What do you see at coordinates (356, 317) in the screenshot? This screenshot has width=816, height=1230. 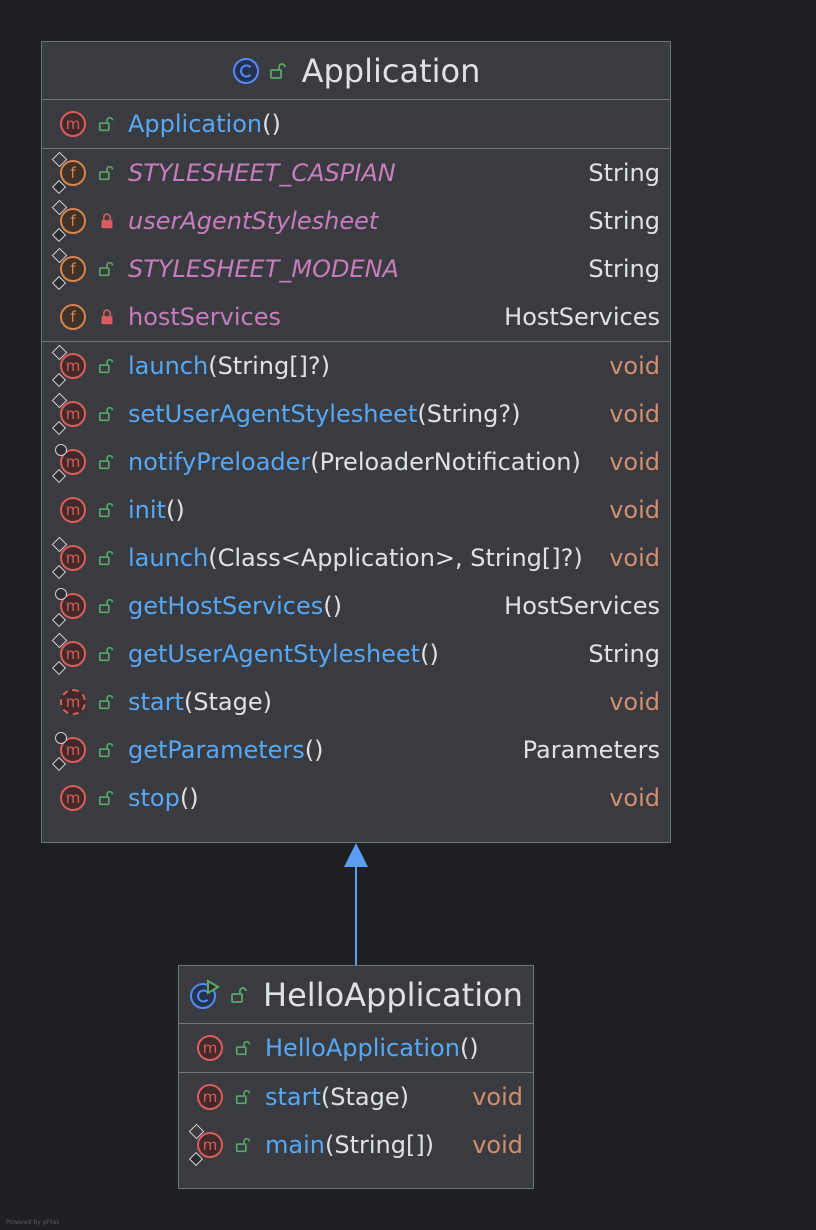 I see `field-row: f hostServices HostServices` at bounding box center [356, 317].